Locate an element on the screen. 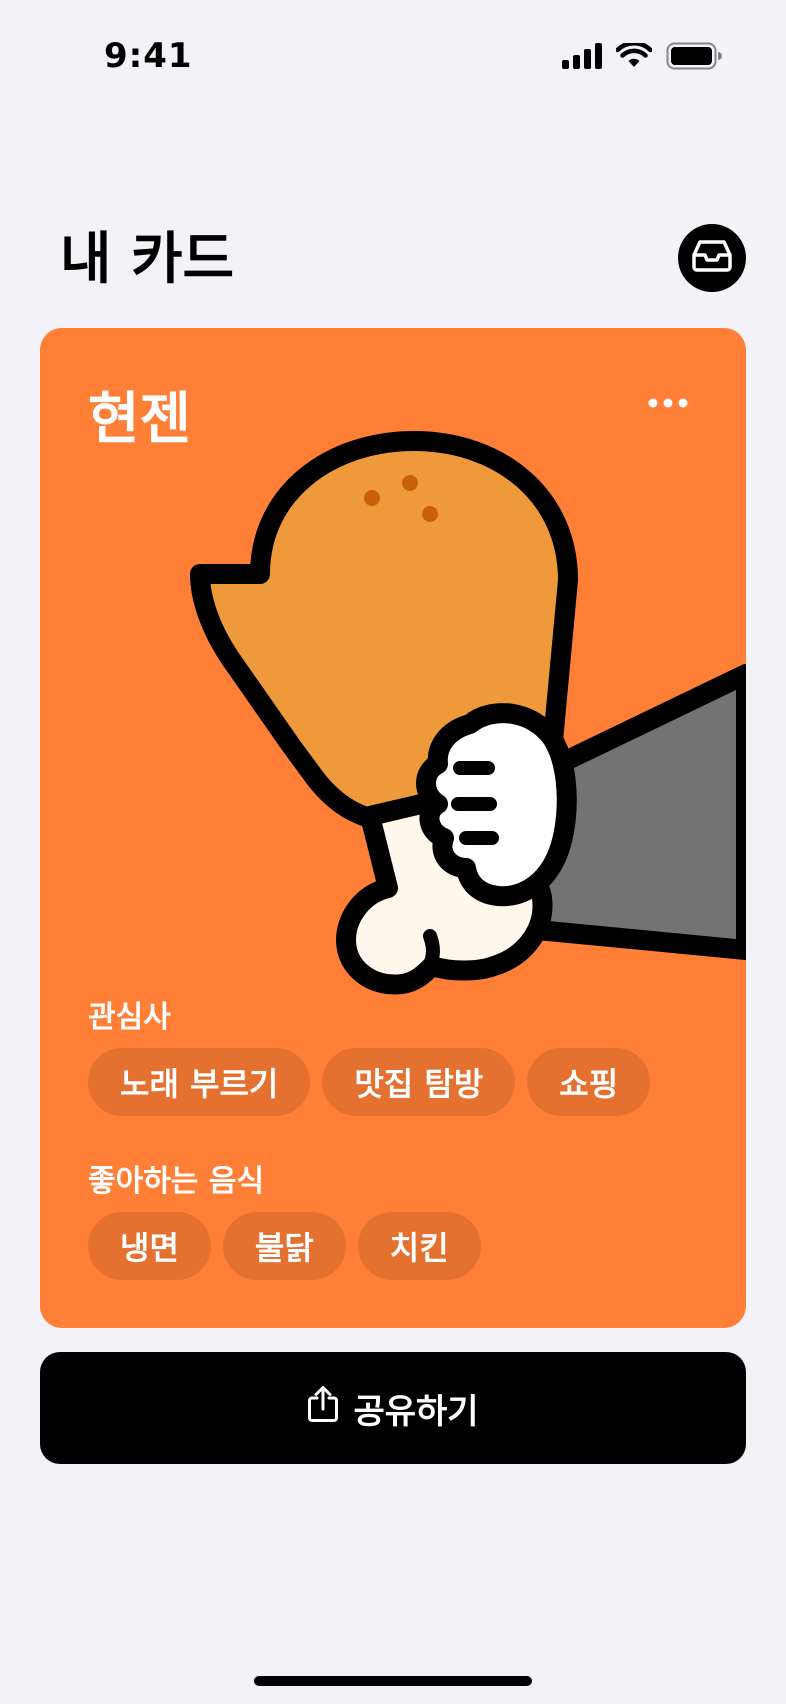 This screenshot has width=786, height=1704. status-bar: 9:41 is located at coordinates (393, 60).